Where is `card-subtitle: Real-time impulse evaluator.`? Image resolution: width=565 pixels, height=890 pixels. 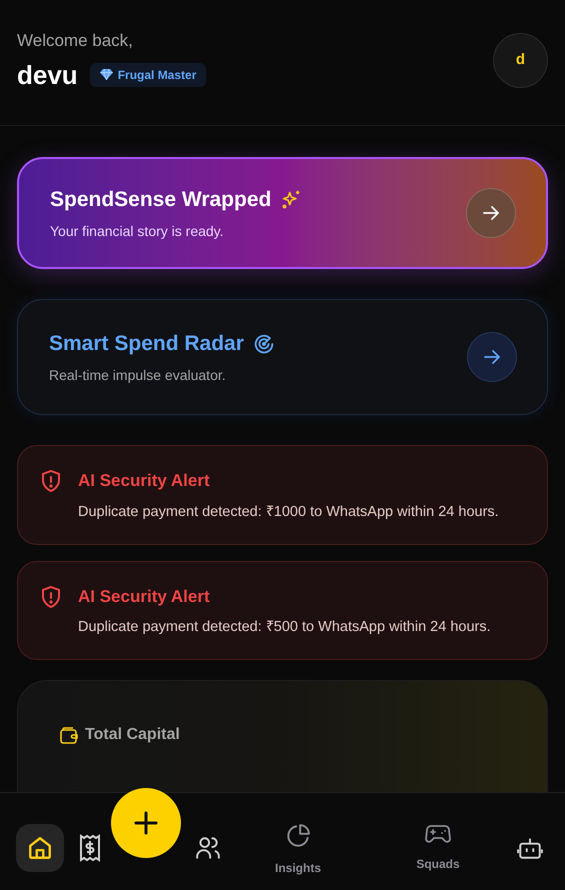
card-subtitle: Real-time impulse evaluator. is located at coordinates (138, 376).